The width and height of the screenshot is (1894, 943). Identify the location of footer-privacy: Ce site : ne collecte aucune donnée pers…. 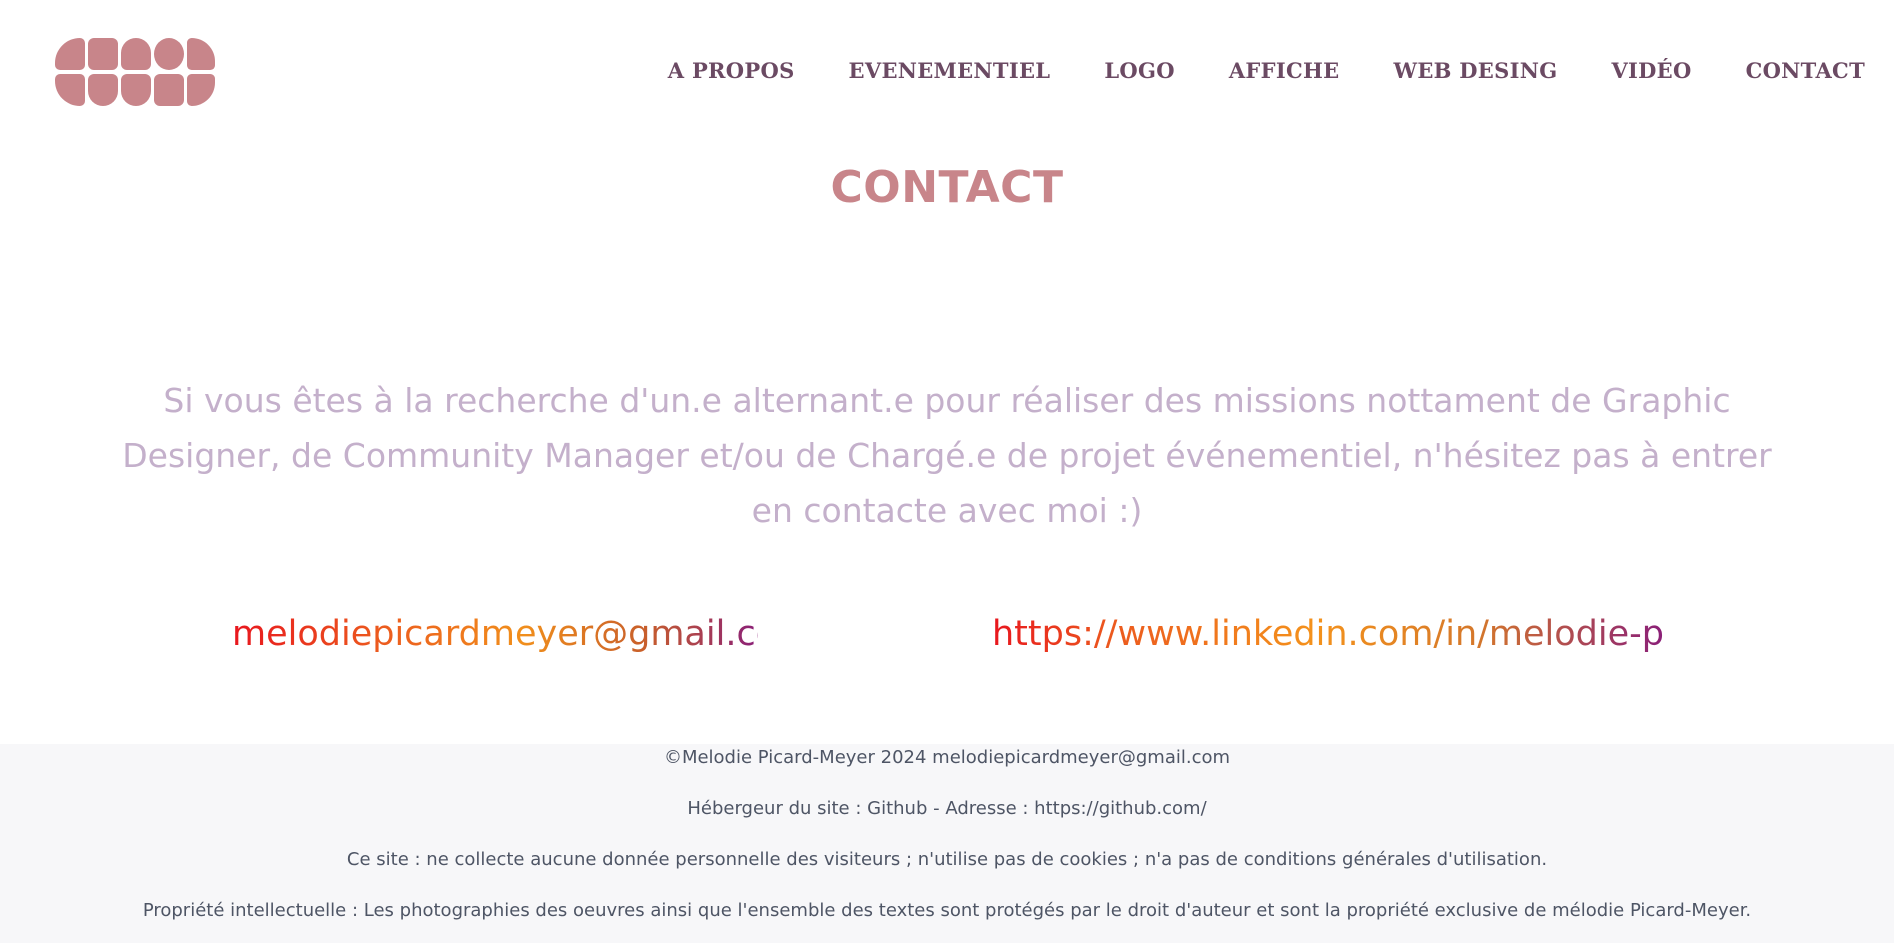
(947, 859).